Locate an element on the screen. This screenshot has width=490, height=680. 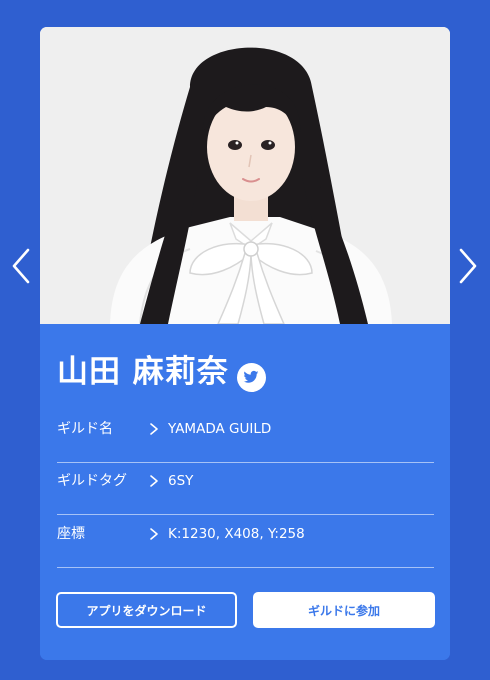
detail-value: YAMADA GUILD is located at coordinates (220, 429).